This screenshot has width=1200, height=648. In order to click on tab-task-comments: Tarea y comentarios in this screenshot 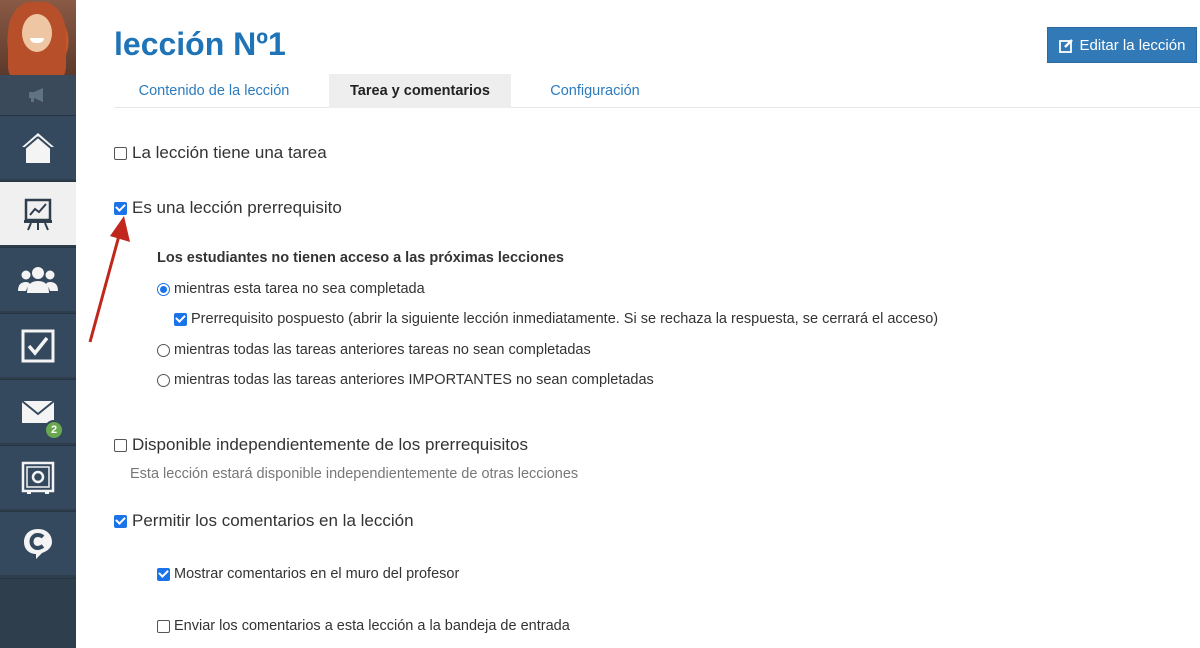, I will do `click(420, 91)`.